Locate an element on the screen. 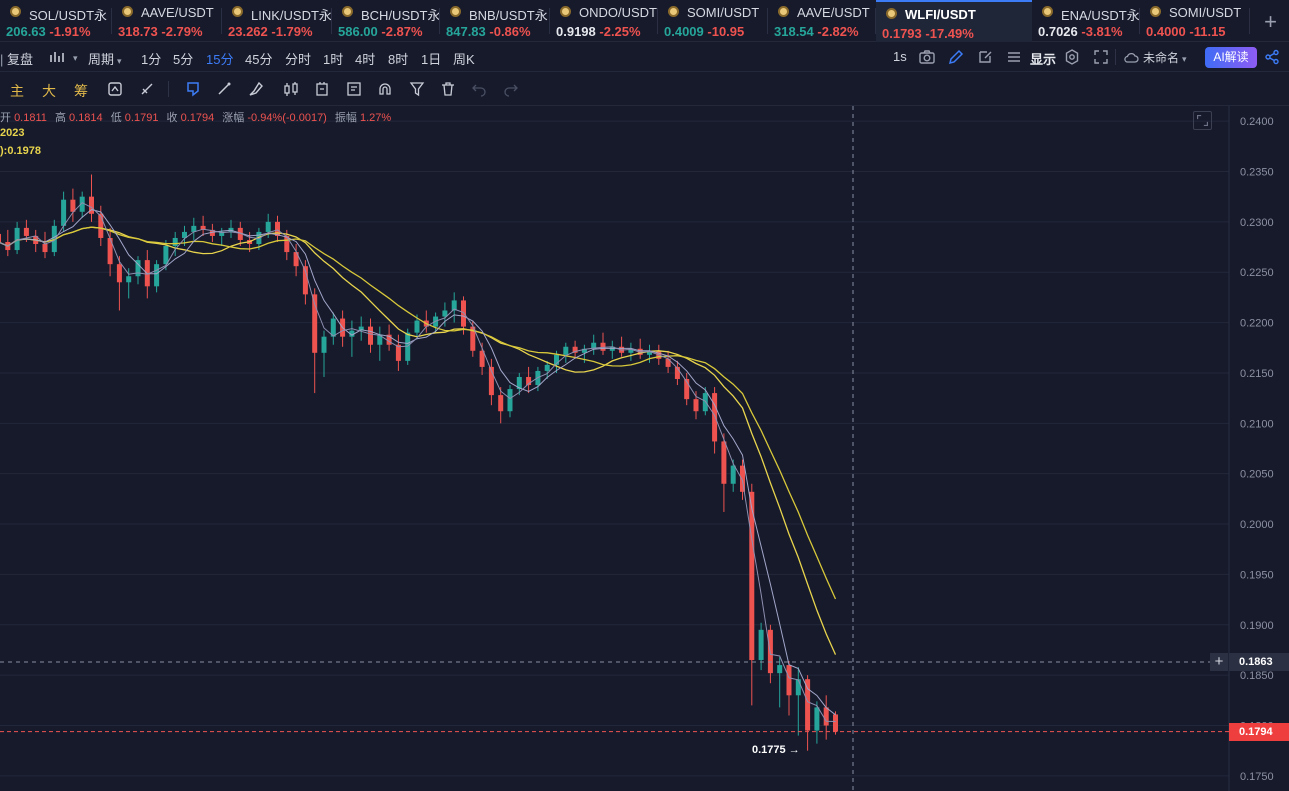 Image resolution: width=1289 pixels, height=791 pixels. tab-change: -2.79% is located at coordinates (182, 31).